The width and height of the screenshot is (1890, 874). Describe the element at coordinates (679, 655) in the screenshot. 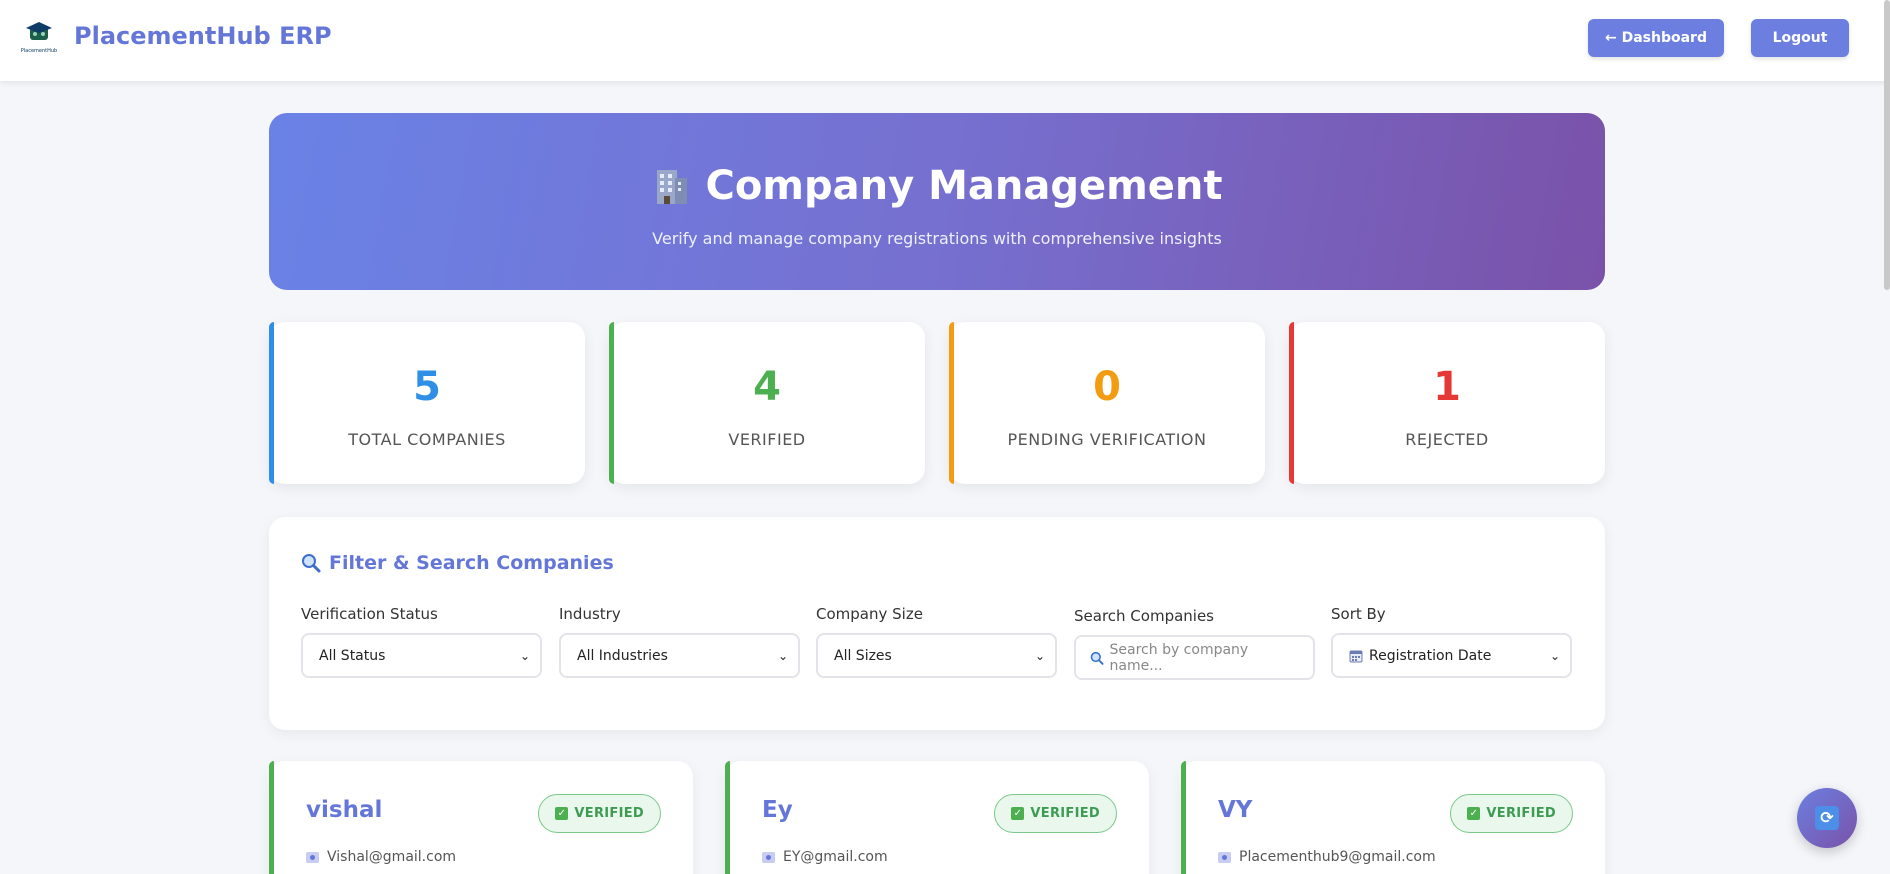

I see `industry-select: All Industries ⌄` at that location.